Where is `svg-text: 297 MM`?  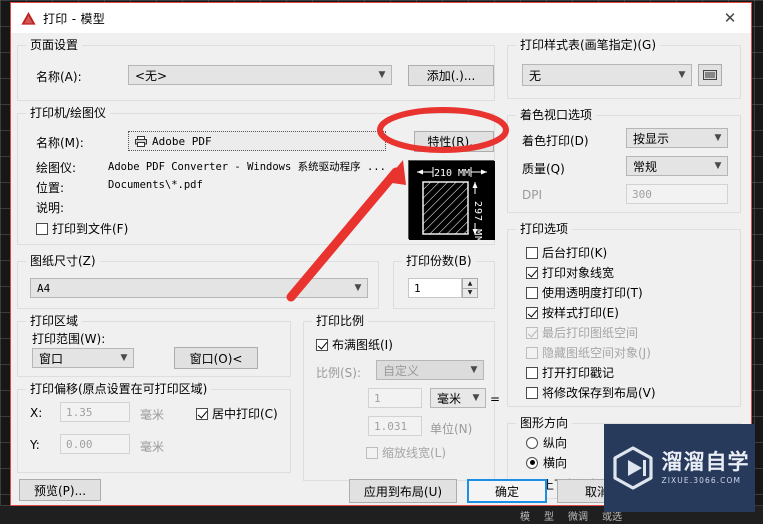 svg-text: 297 MM is located at coordinates (477, 220).